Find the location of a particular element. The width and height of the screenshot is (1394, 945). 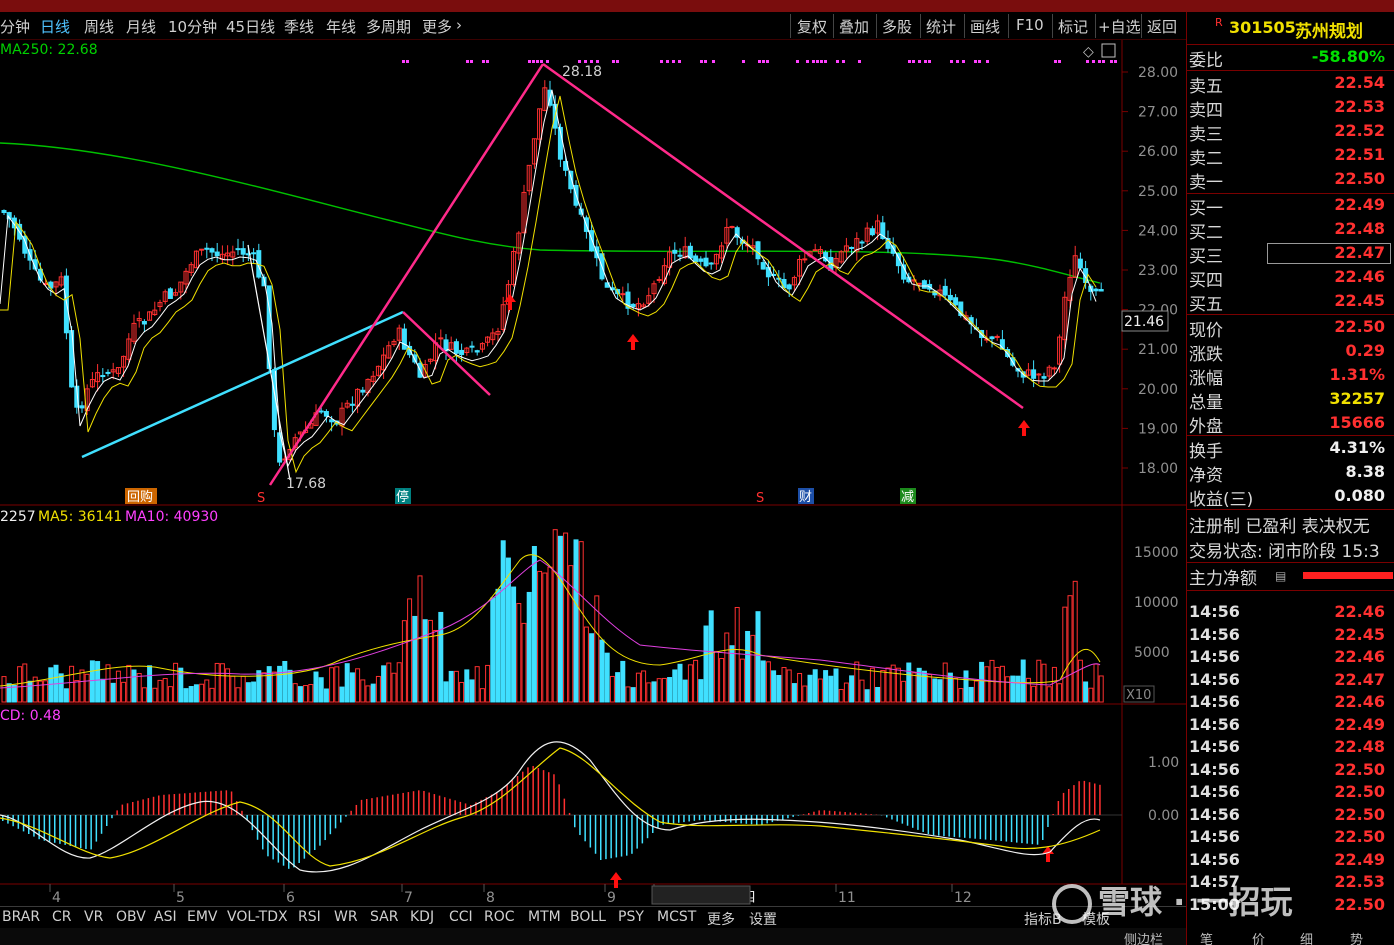

period-more: 更多 is located at coordinates (437, 26).